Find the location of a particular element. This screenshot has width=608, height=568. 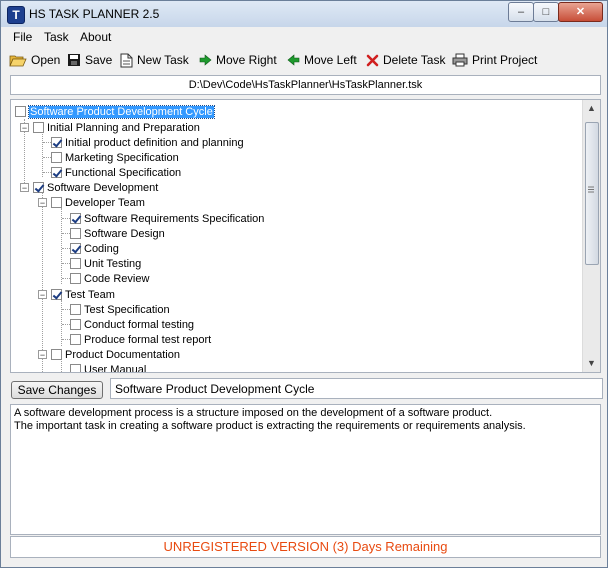

tree-node-label: Unit Testing is located at coordinates (113, 263).